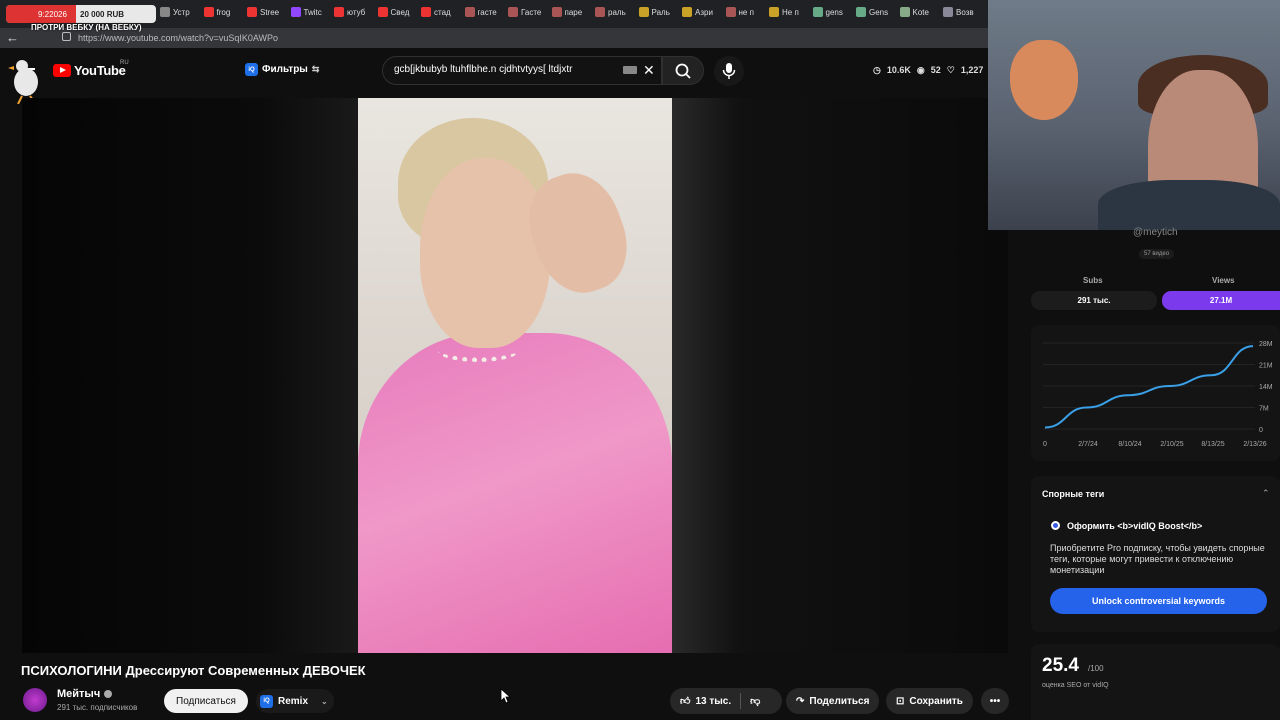 This screenshot has height=720, width=1280. I want to click on tab-label: стад, so click(442, 12).